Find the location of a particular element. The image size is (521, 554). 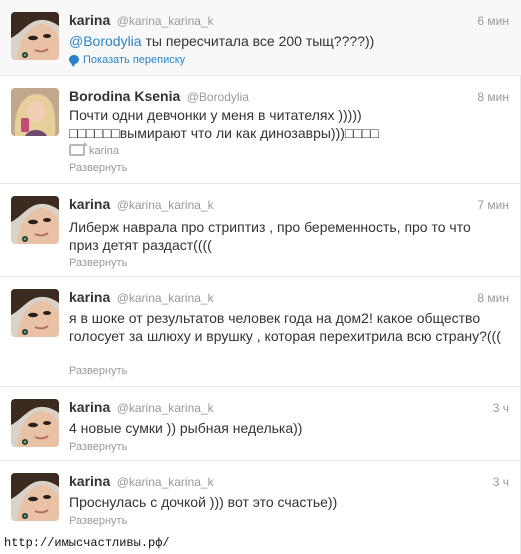

tweet-header: karina @karina_karina_k 7 мин is located at coordinates (289, 205).